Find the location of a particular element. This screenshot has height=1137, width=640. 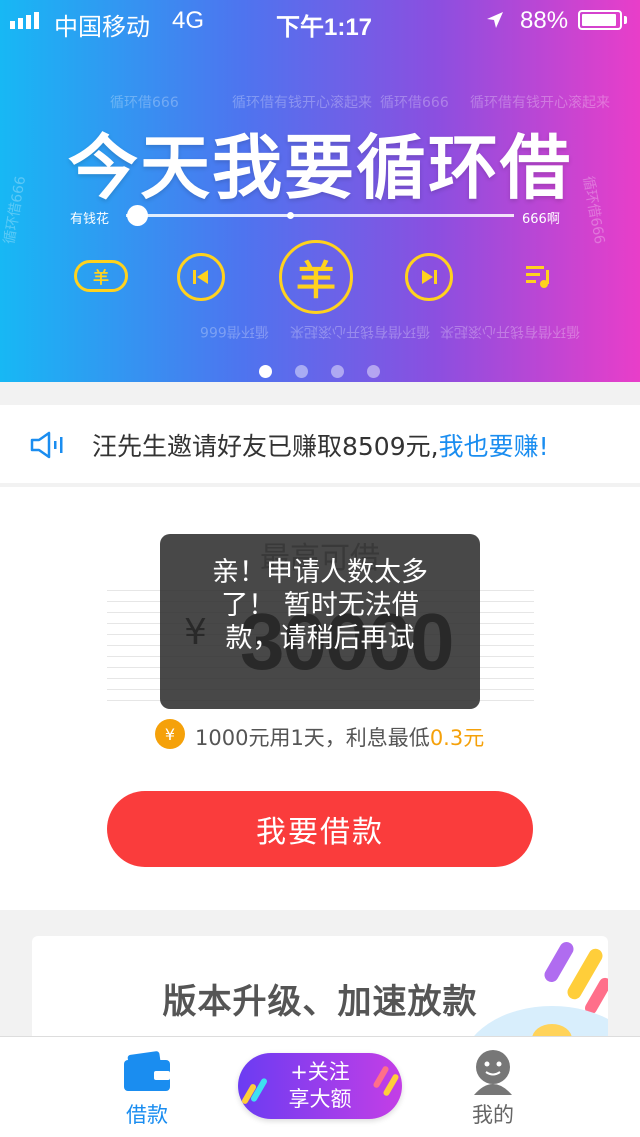

network-type: 4G is located at coordinates (188, 20).